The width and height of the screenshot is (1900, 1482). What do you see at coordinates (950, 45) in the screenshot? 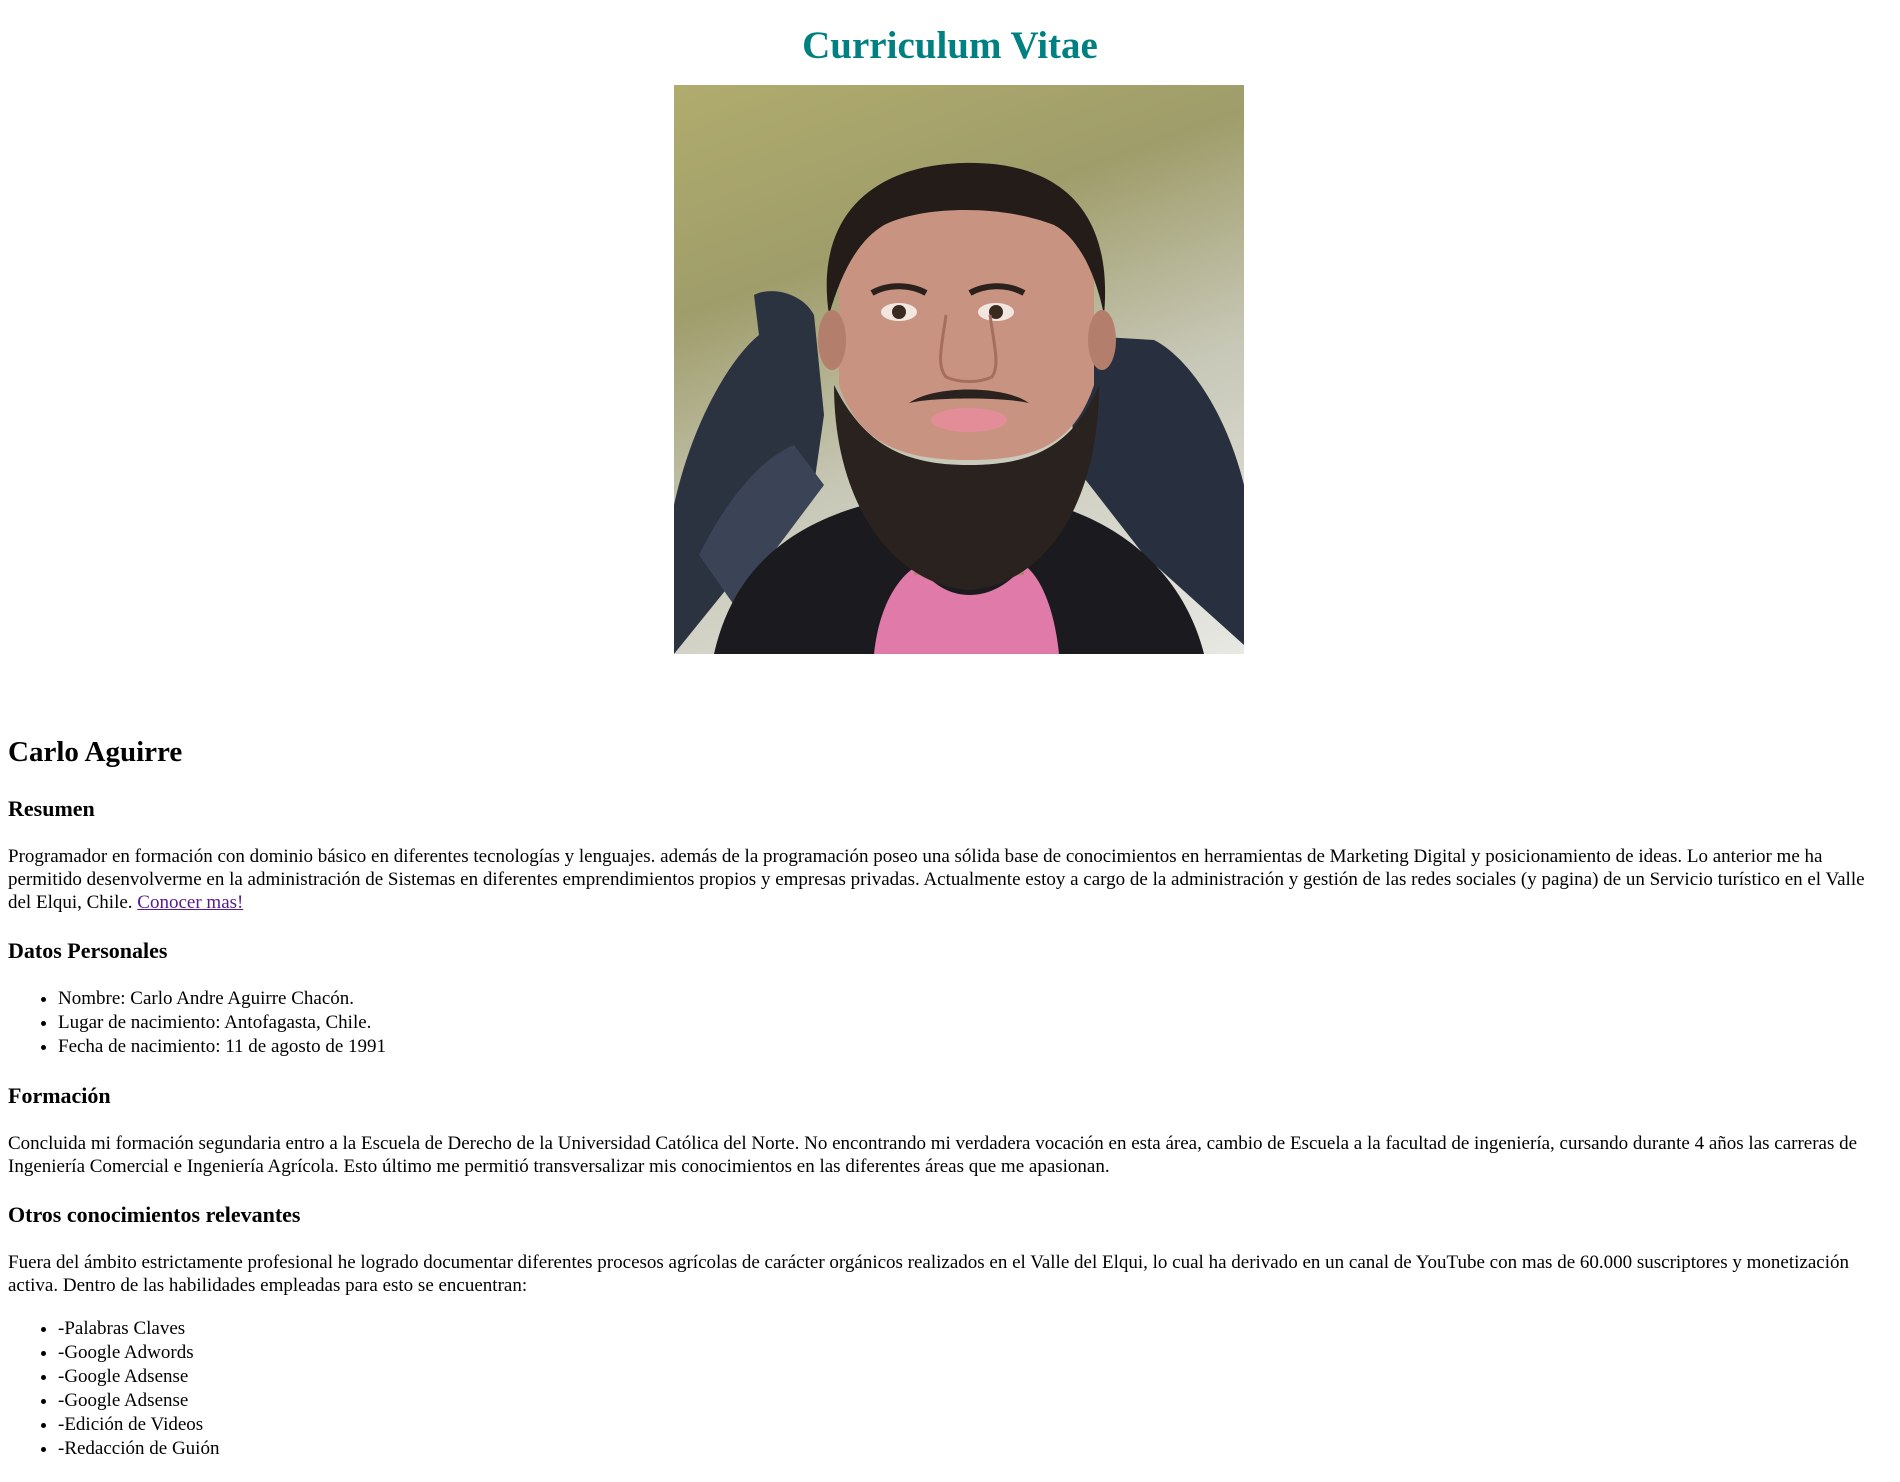
I see `page-title: Curriculum Vitae` at bounding box center [950, 45].